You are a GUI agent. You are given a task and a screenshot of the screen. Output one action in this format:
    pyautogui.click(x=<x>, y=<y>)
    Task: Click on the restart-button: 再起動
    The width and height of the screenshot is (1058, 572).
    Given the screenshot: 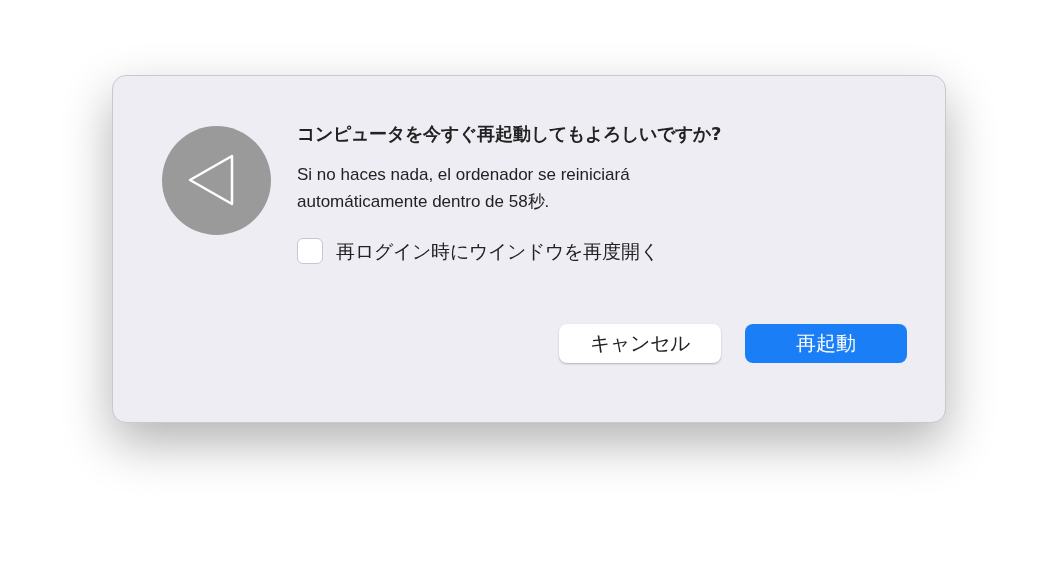 What is the action you would take?
    pyautogui.click(x=826, y=343)
    